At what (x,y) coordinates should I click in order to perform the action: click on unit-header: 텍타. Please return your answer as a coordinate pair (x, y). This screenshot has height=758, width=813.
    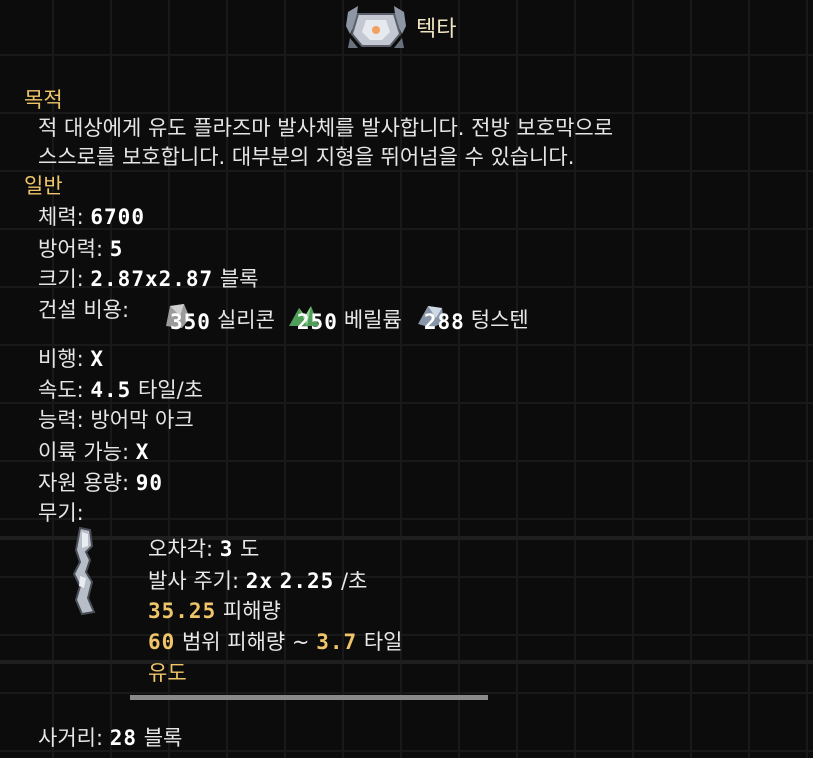
    Looking at the image, I should click on (400, 27).